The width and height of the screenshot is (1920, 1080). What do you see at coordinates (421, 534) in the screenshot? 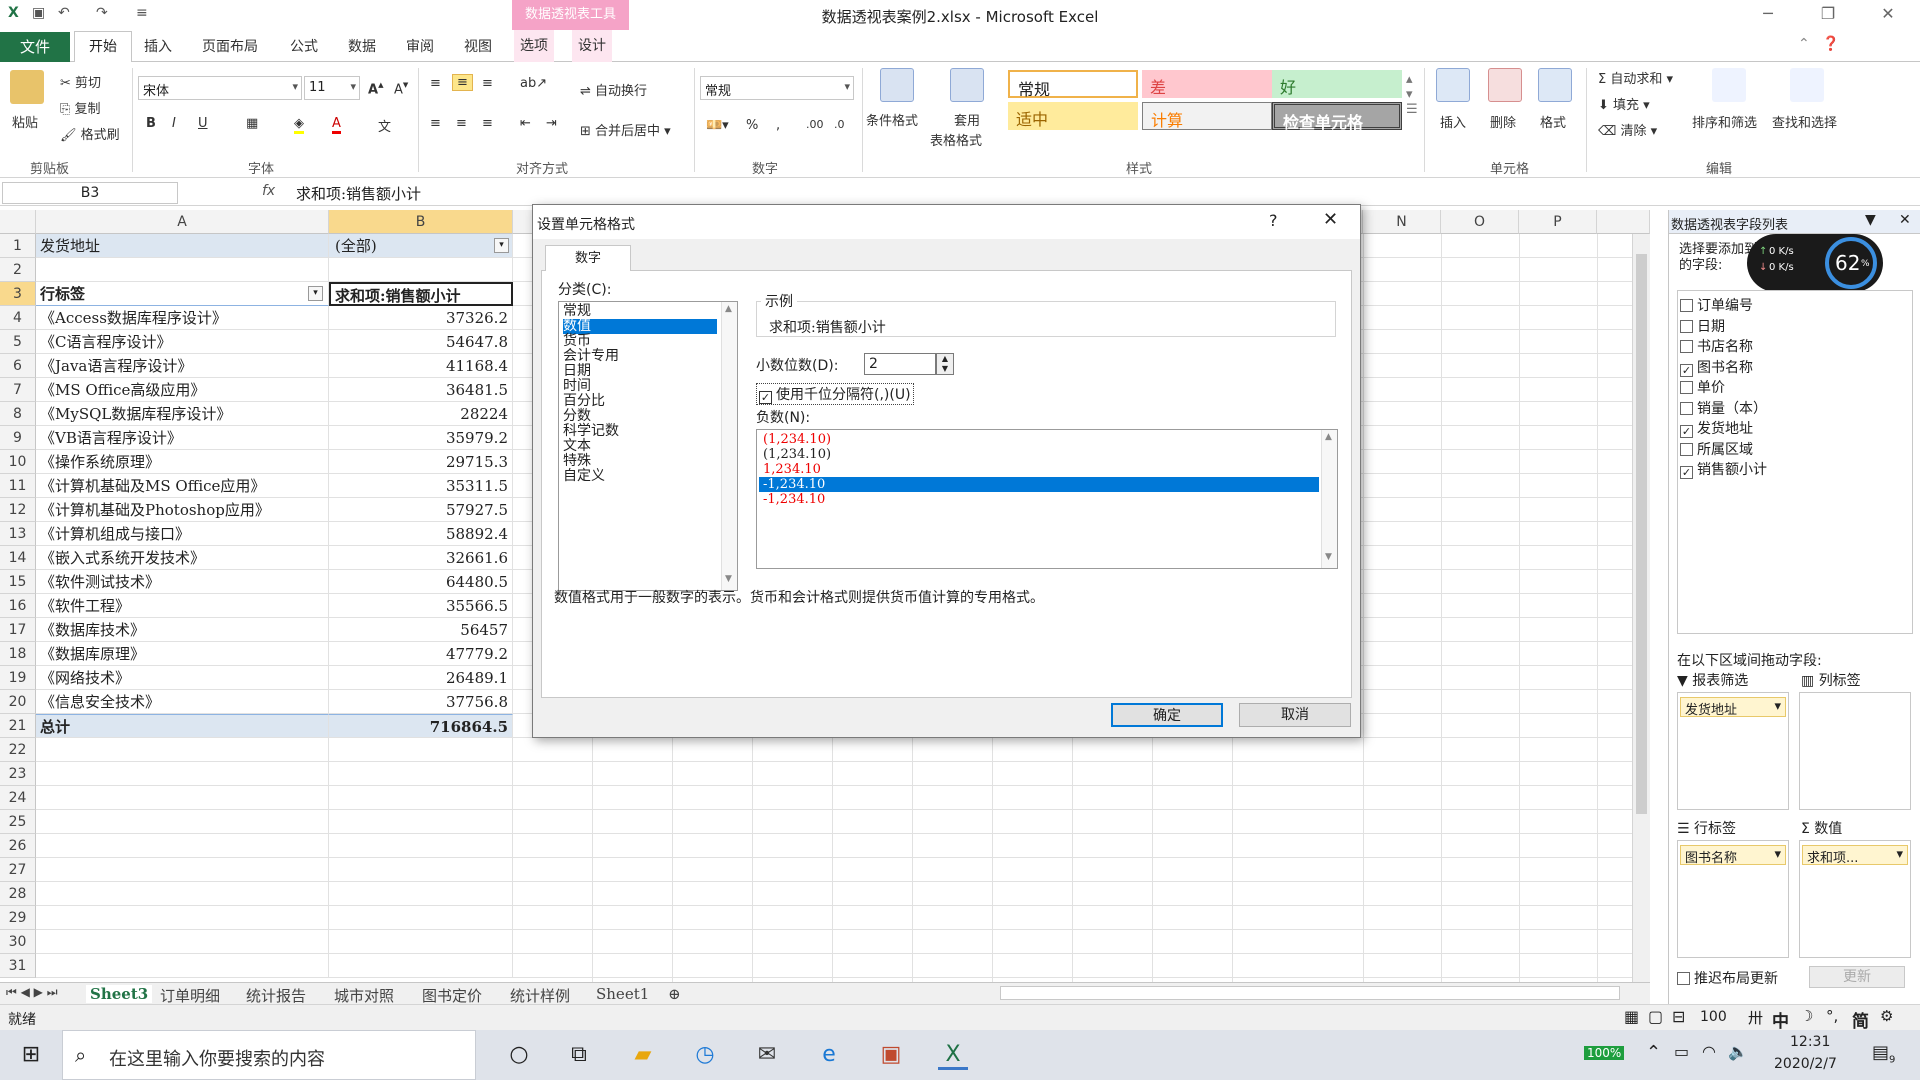
I see `cell-b: 58892.4` at bounding box center [421, 534].